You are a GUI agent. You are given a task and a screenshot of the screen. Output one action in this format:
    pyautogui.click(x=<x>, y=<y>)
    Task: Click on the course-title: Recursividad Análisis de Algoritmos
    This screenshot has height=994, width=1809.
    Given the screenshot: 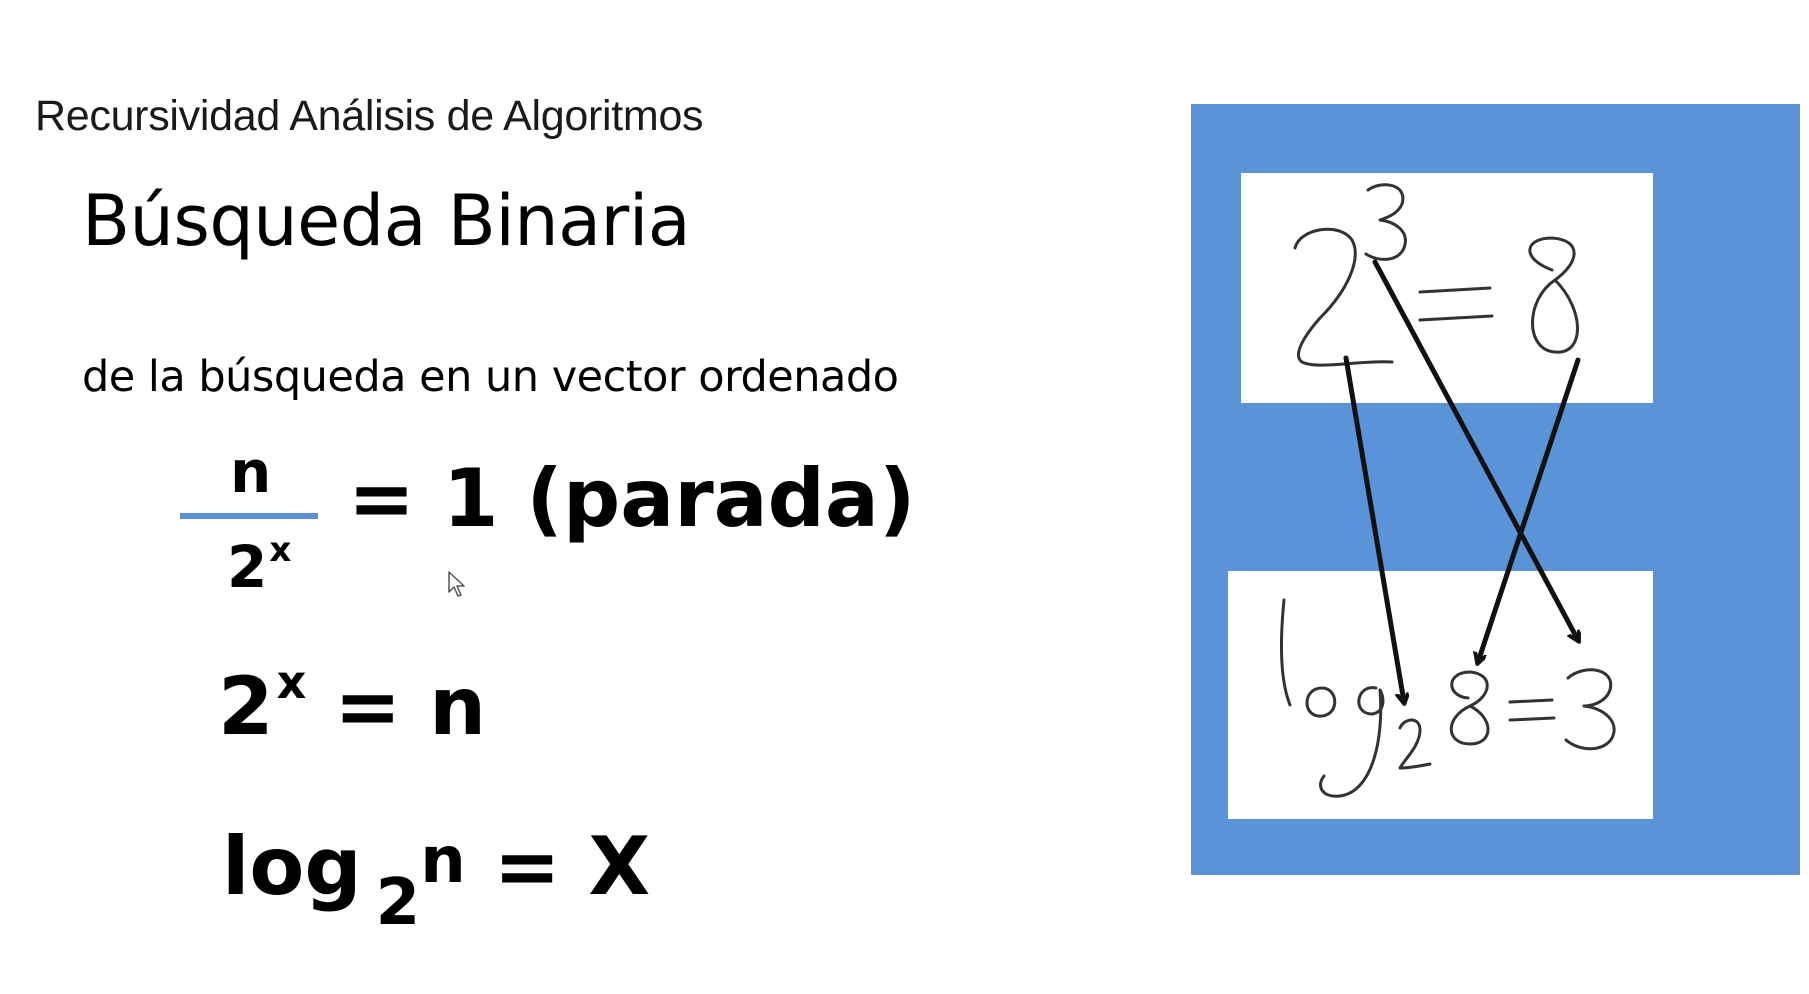 What is the action you would take?
    pyautogui.click(x=369, y=116)
    